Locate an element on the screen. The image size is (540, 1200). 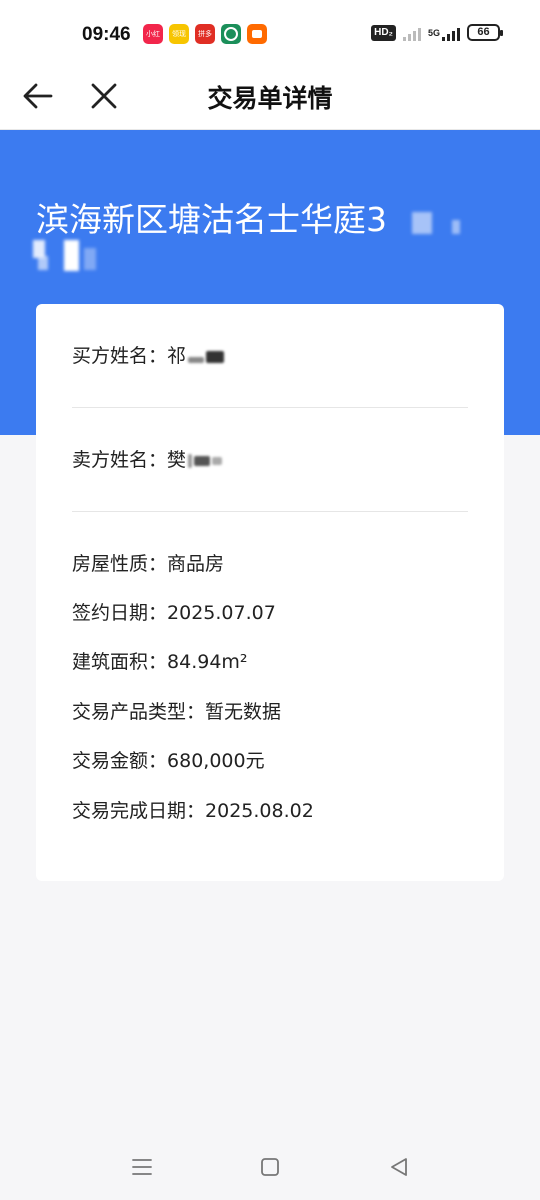
building-area-label: 建筑面积： is located at coordinates (120, 662).